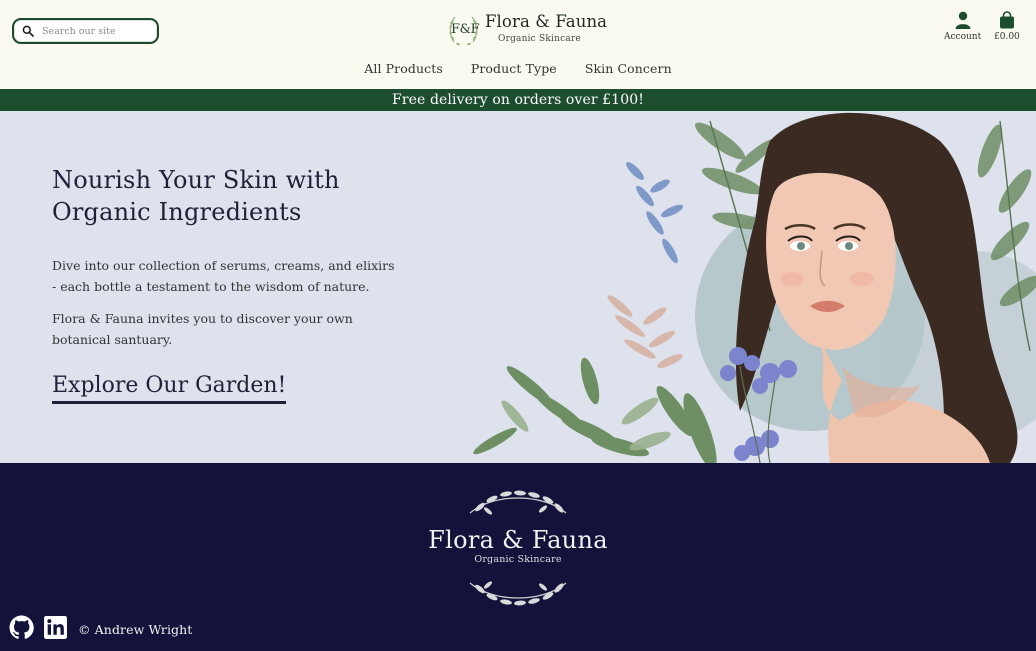  Describe the element at coordinates (403, 68) in the screenshot. I see `nav-all-products: All Products` at that location.